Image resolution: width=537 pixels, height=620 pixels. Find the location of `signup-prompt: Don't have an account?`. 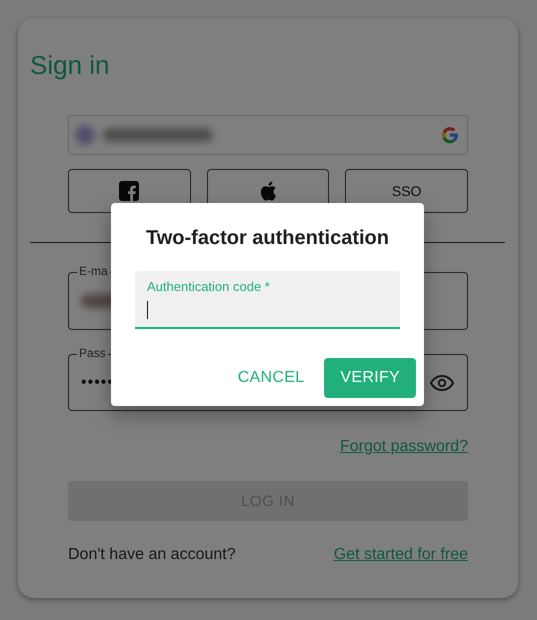

signup-prompt: Don't have an account? is located at coordinates (152, 555).